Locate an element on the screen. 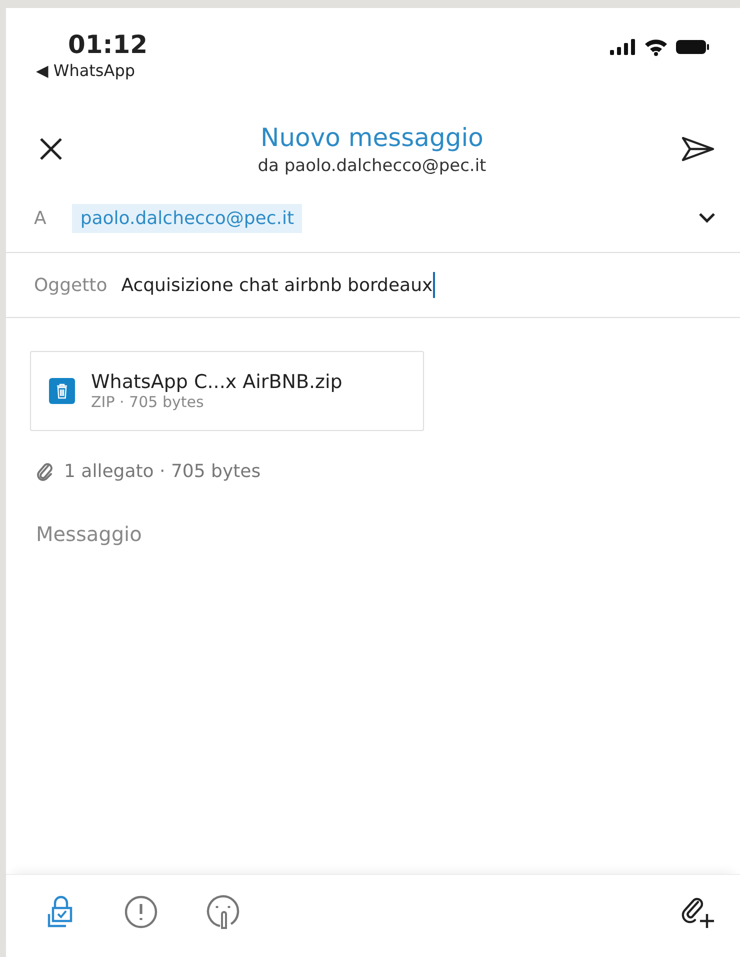  signal-icon is located at coordinates (623, 47).